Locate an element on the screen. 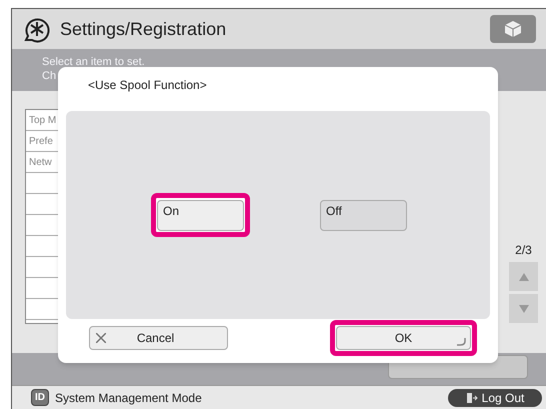  close-icon is located at coordinates (101, 338).